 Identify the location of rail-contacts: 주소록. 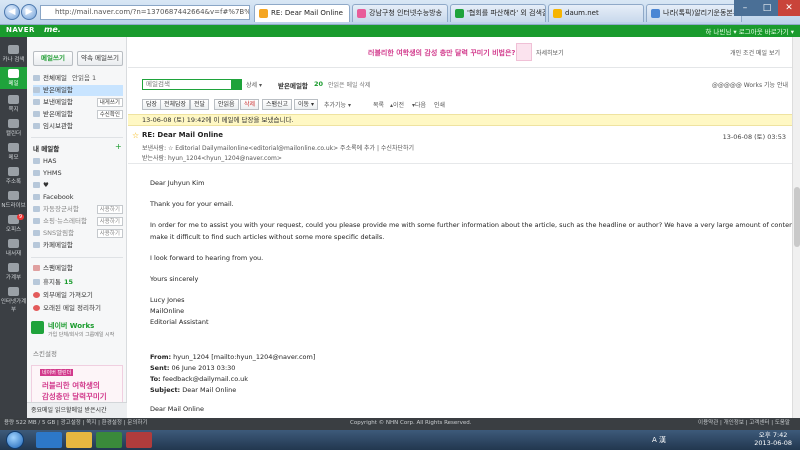
(13, 176).